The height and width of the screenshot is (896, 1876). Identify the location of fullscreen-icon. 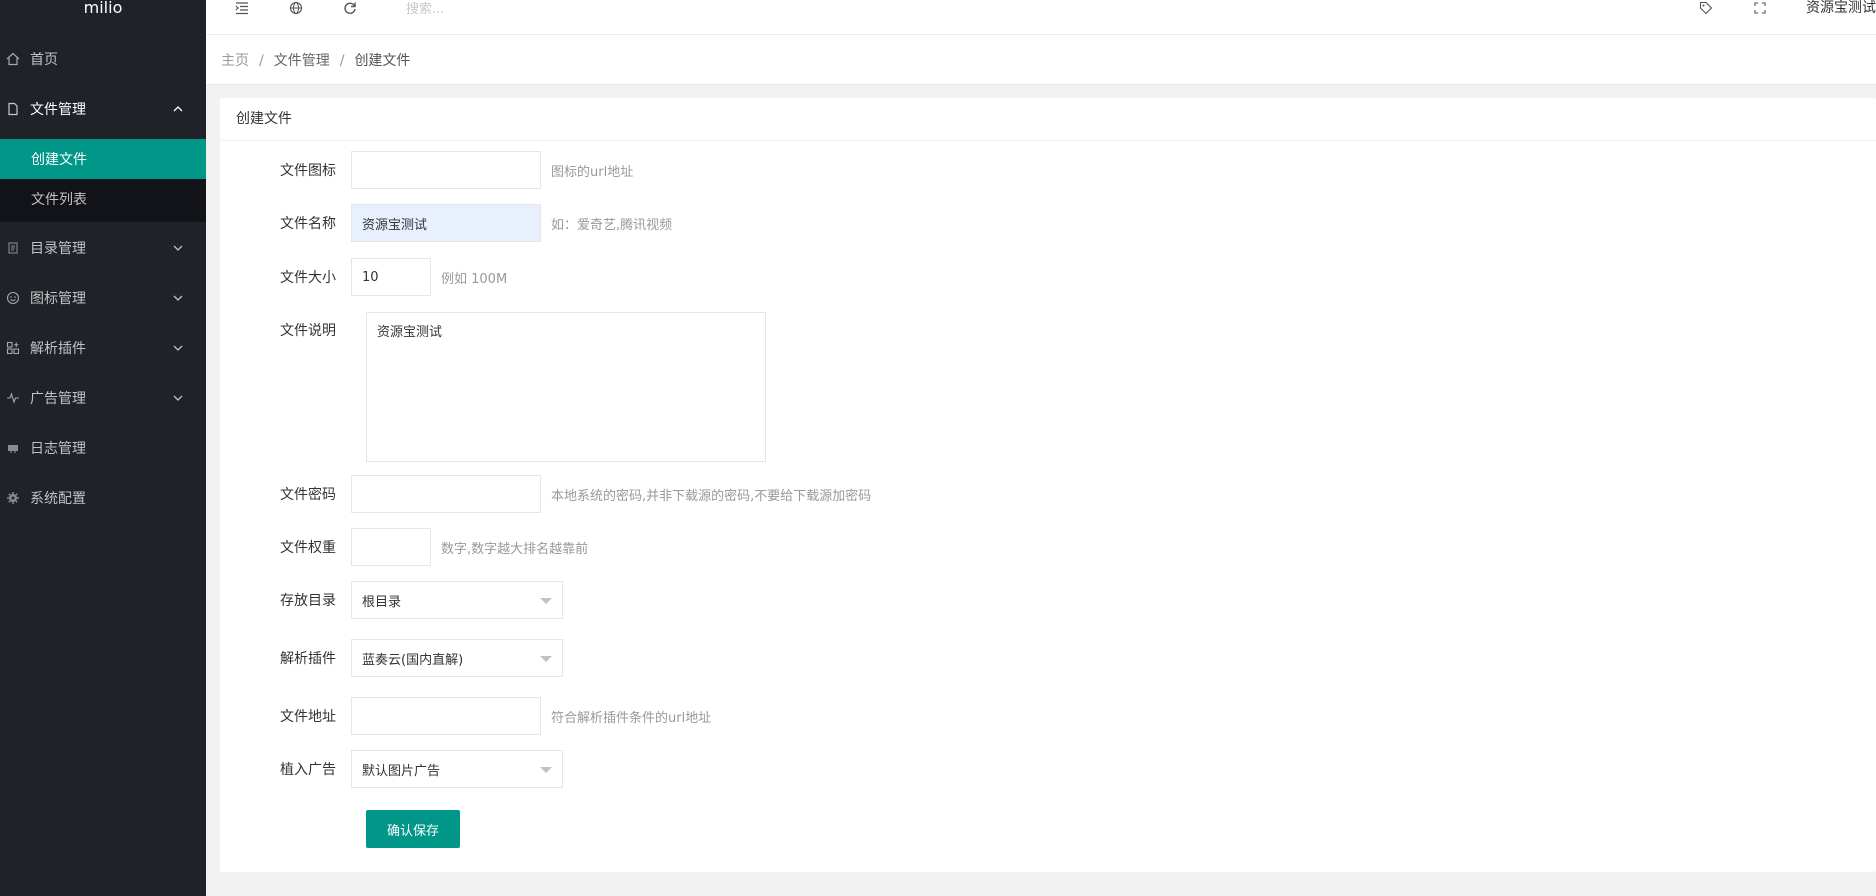
(1760, 8).